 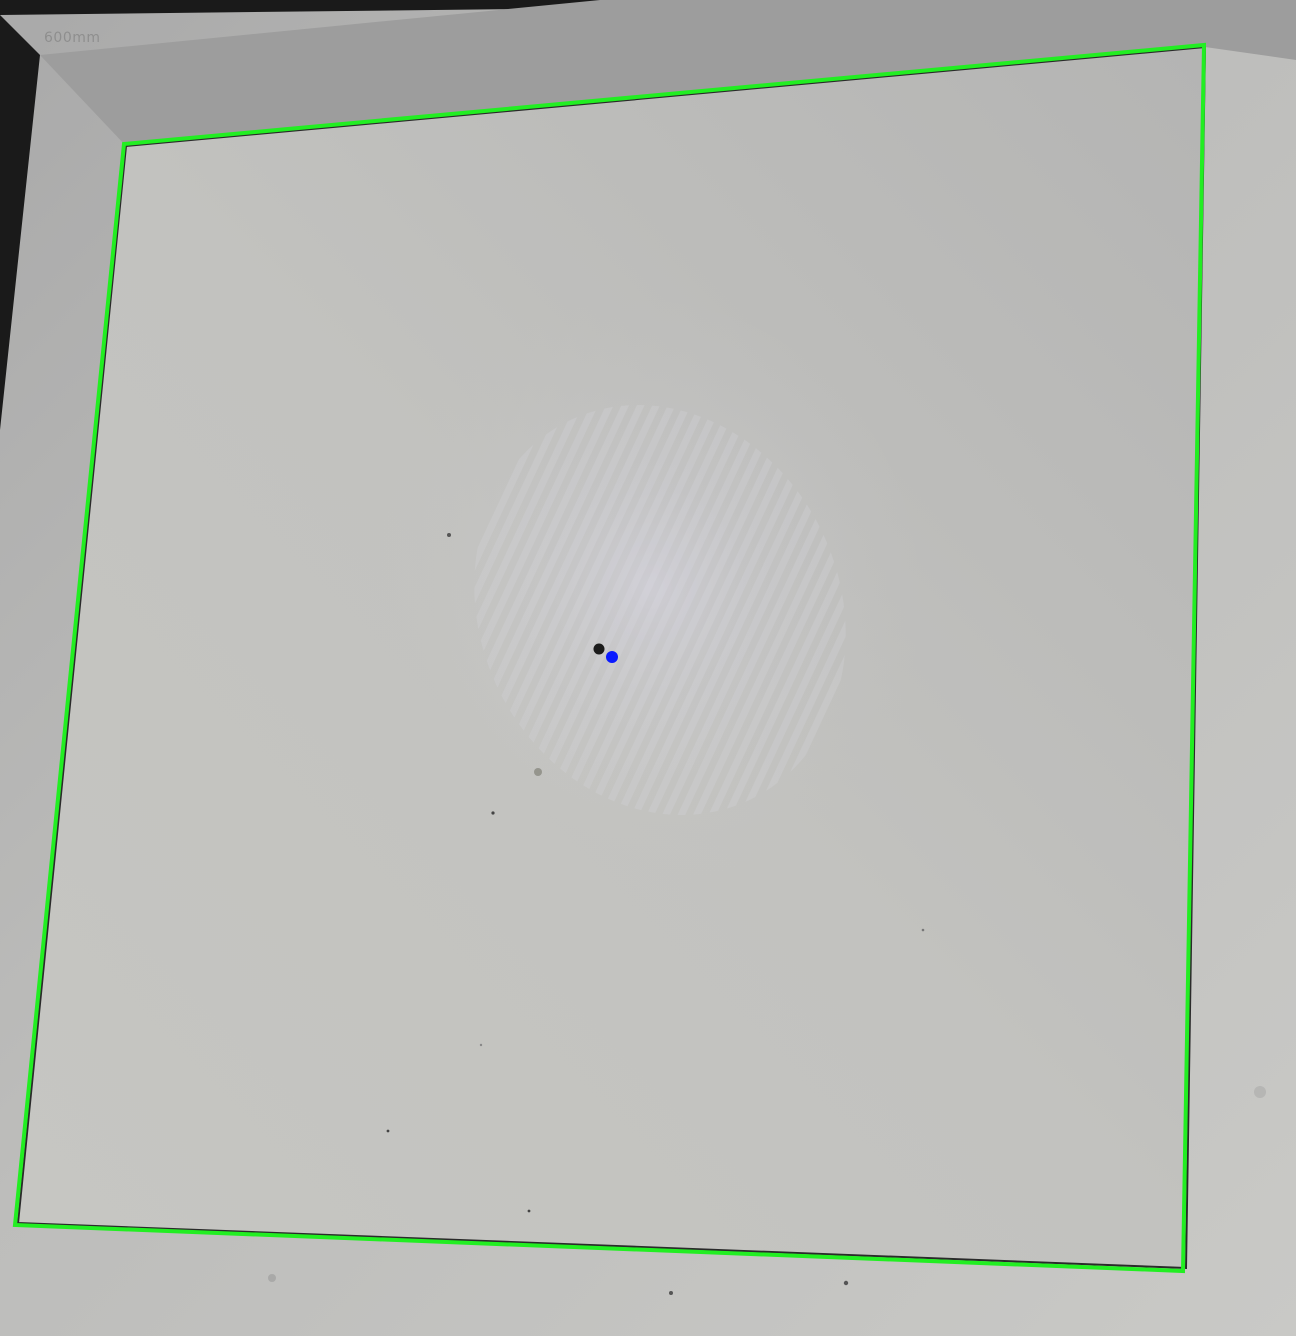 I want to click on hole-dot, so click(x=599, y=649).